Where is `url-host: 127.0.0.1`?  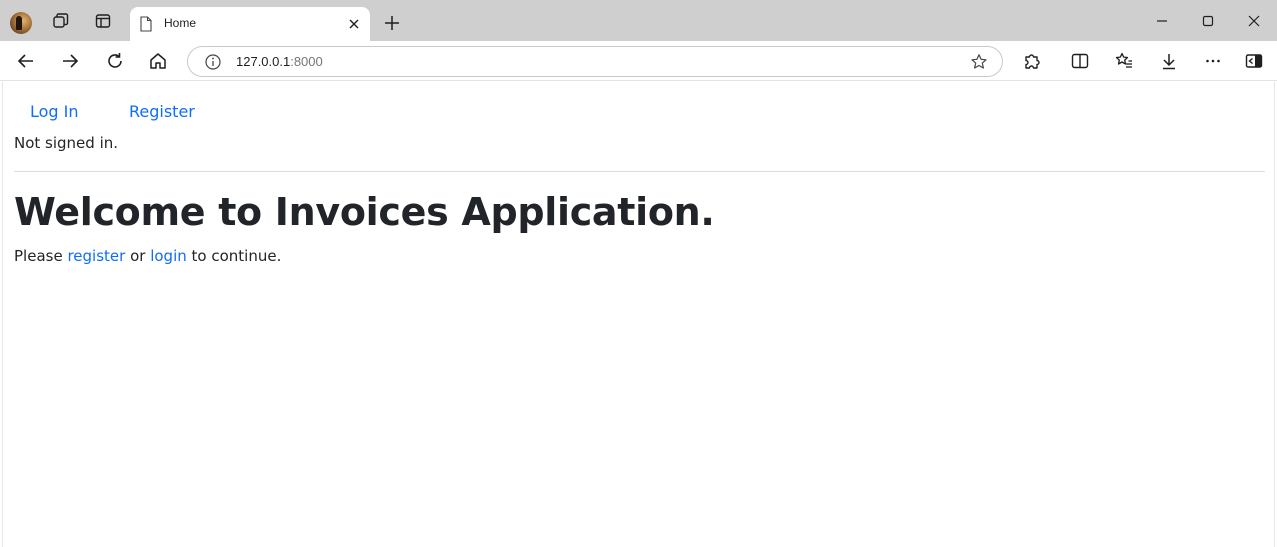
url-host: 127.0.0.1 is located at coordinates (263, 61).